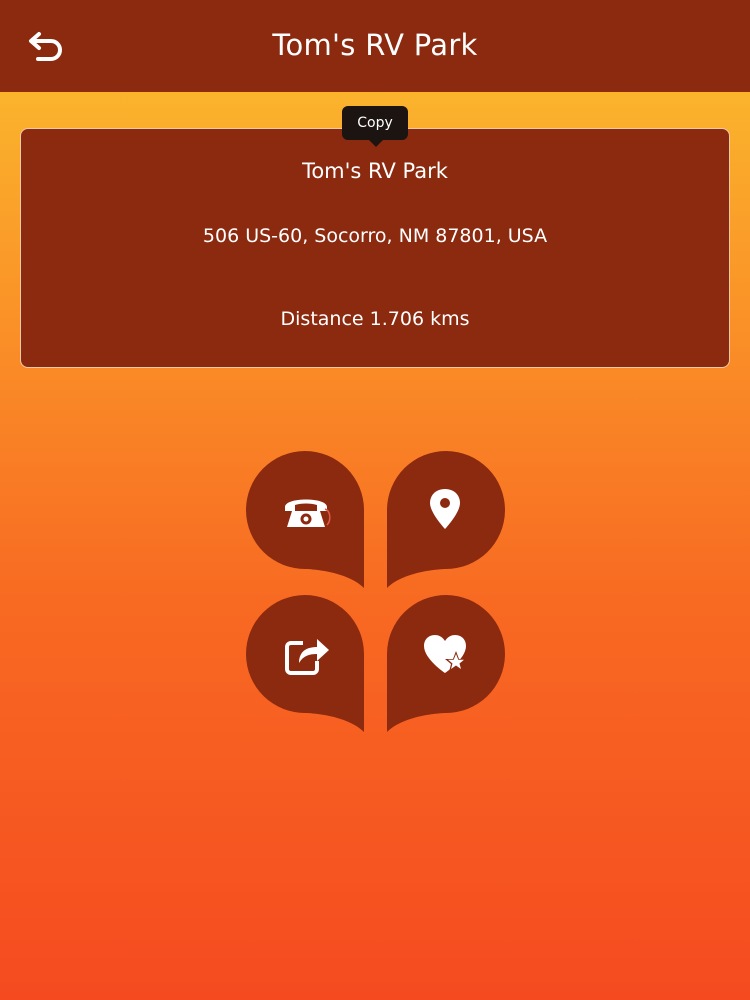 The height and width of the screenshot is (1000, 750). I want to click on heart-star-icon, so click(445, 654).